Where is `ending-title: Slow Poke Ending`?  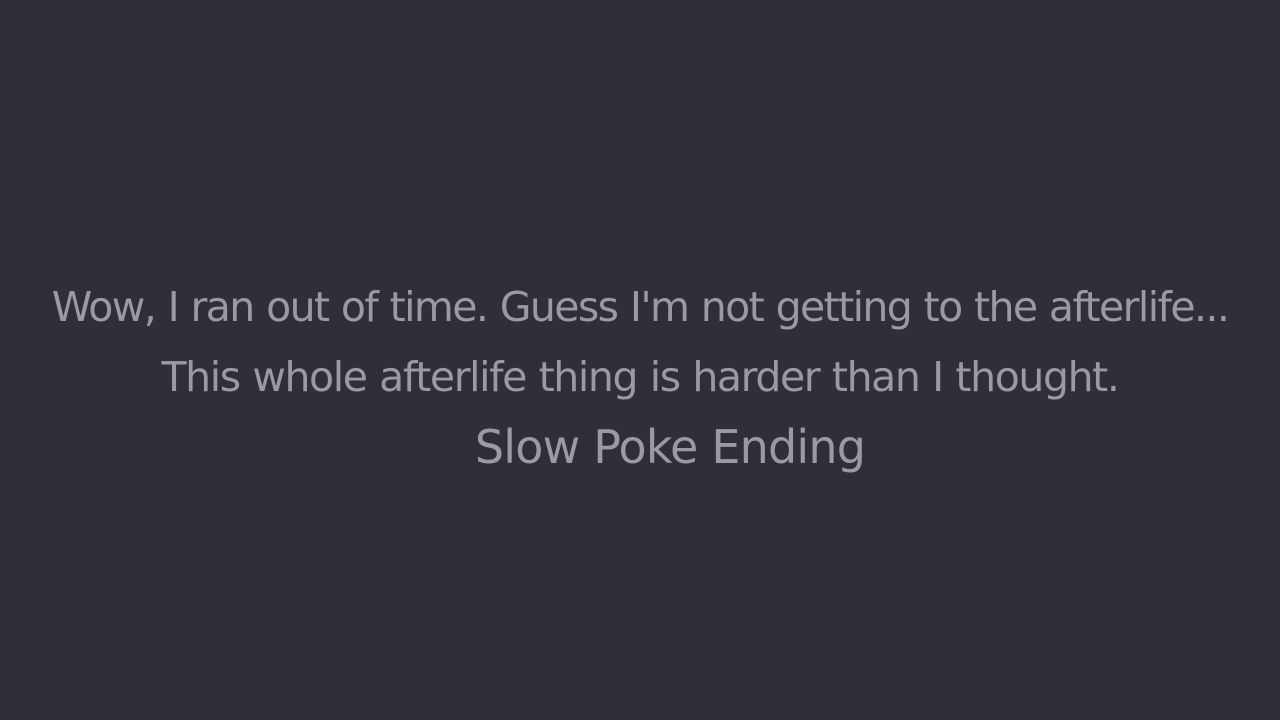
ending-title: Slow Poke Ending is located at coordinates (670, 447).